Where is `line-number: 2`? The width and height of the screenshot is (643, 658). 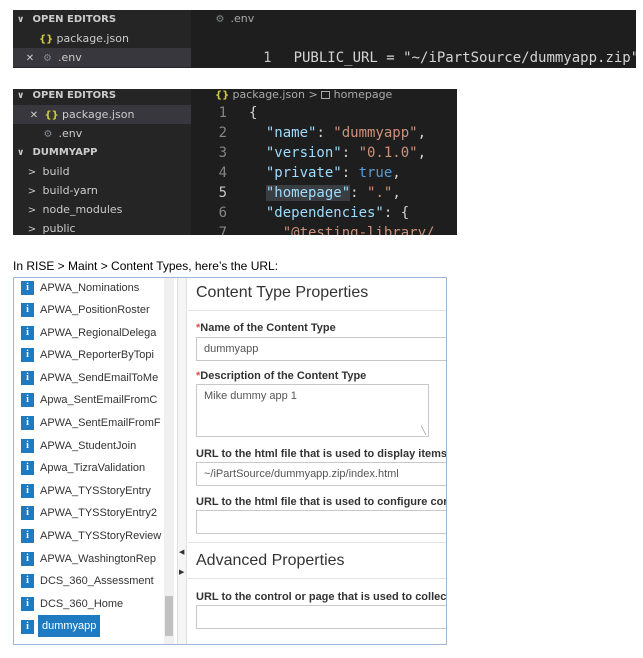
line-number: 2 is located at coordinates (222, 133).